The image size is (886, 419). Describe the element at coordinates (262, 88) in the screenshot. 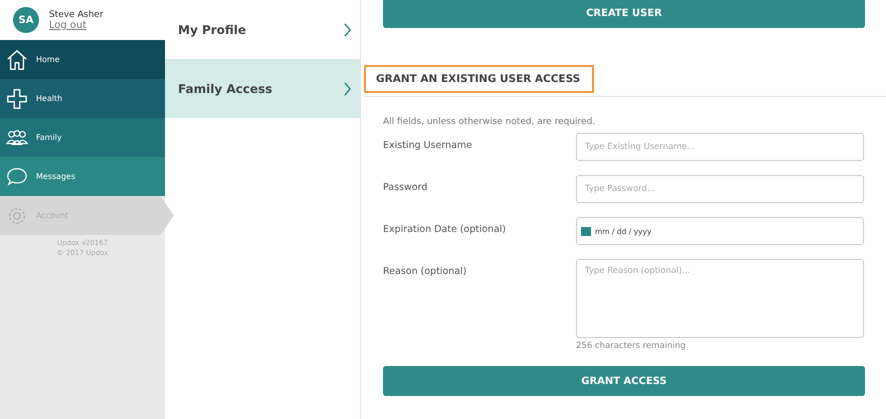

I see `subnav-item: Family Access` at that location.